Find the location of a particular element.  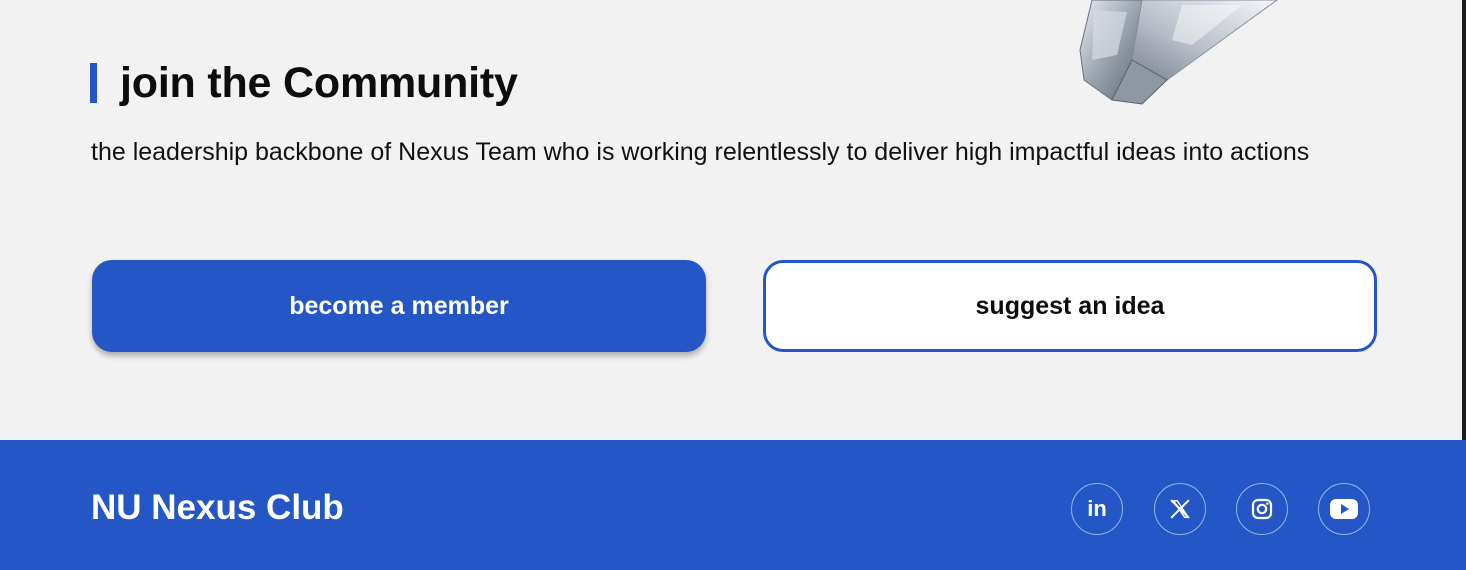

youtube-icon is located at coordinates (1344, 509).